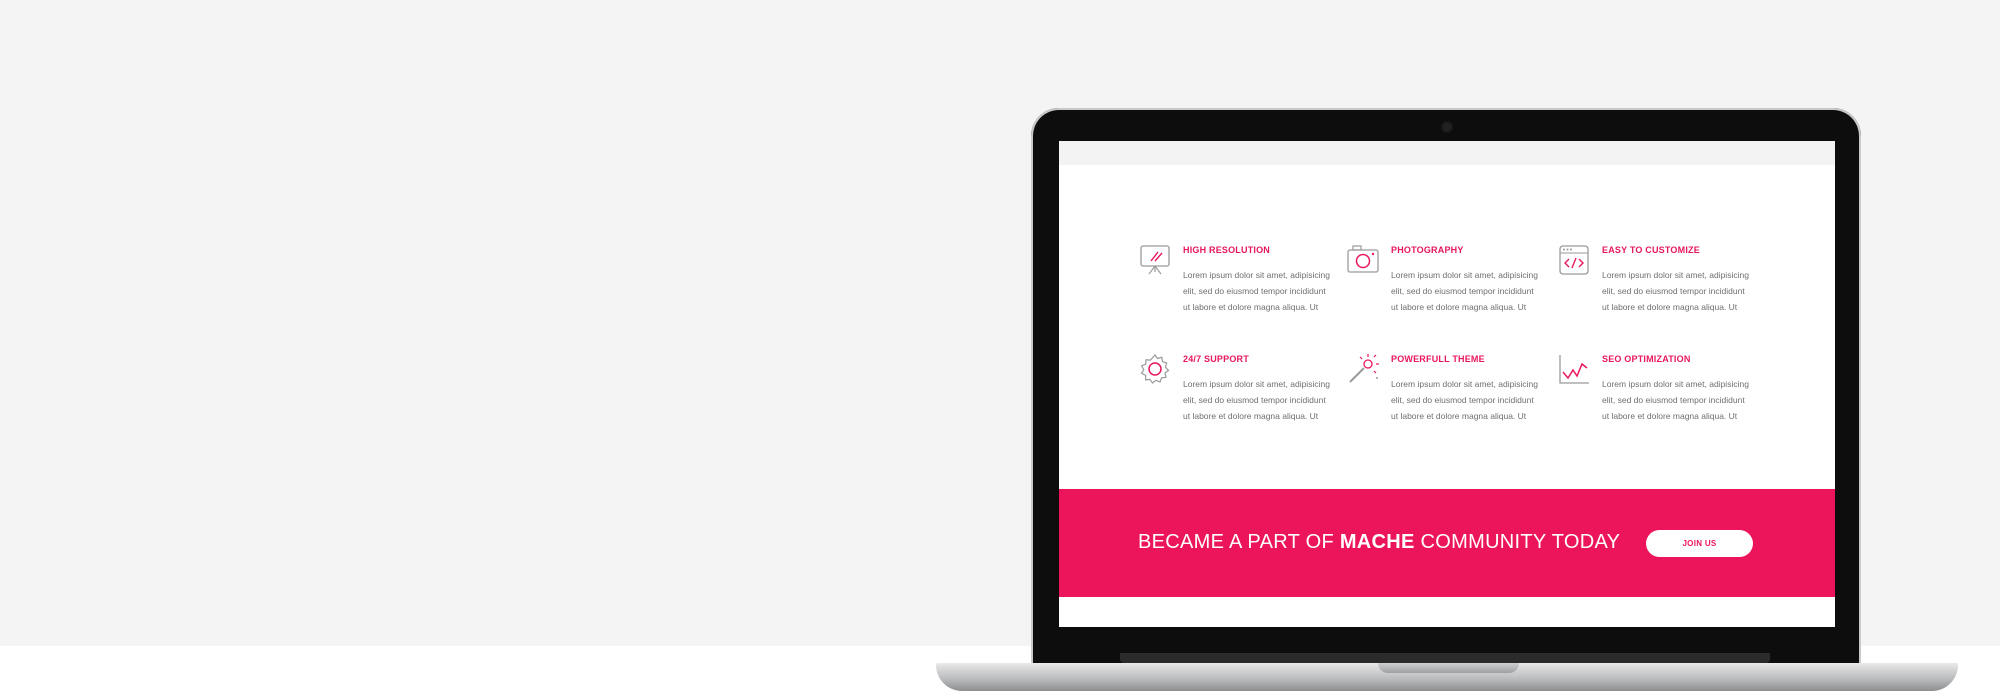 The width and height of the screenshot is (2000, 694). I want to click on banner-heading: BECAME A PART OF MACHE COMMUNITY TODAY, so click(1379, 542).